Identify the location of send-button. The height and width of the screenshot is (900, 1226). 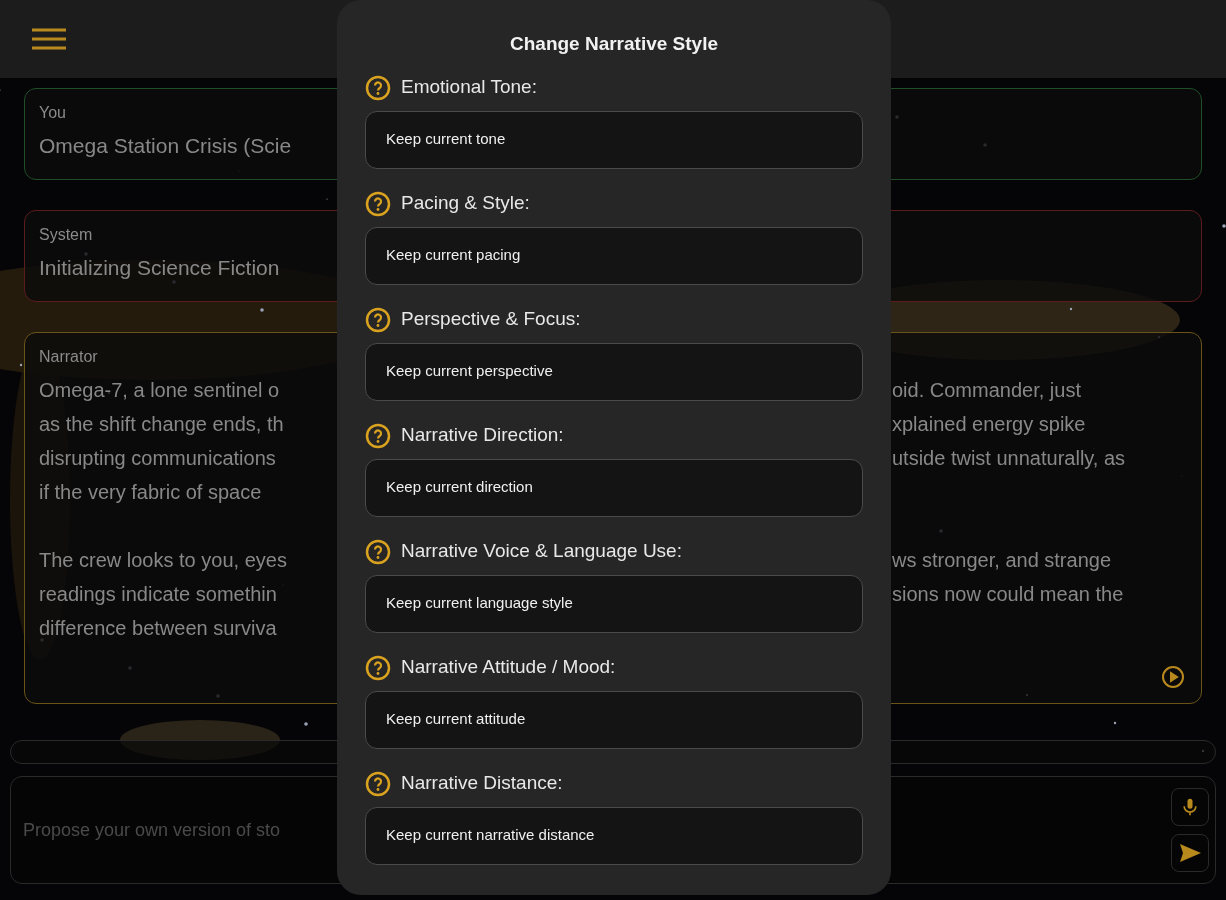
(1190, 853).